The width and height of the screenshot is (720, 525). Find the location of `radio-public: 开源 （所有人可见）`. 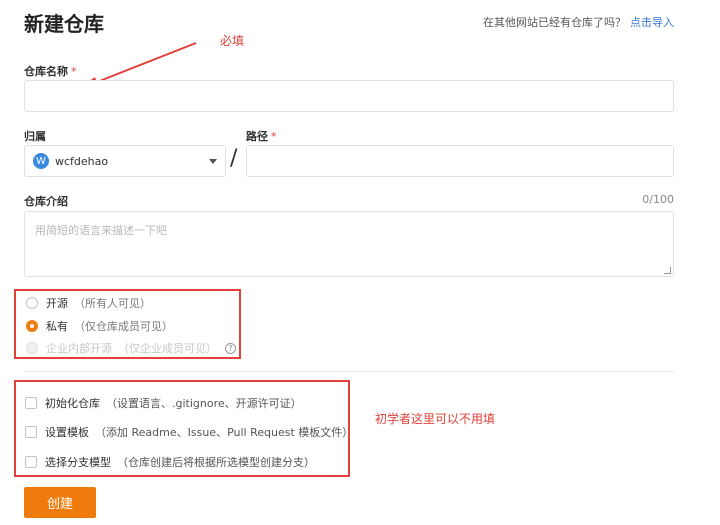

radio-public: 开源 （所有人可见） is located at coordinates (88, 303).